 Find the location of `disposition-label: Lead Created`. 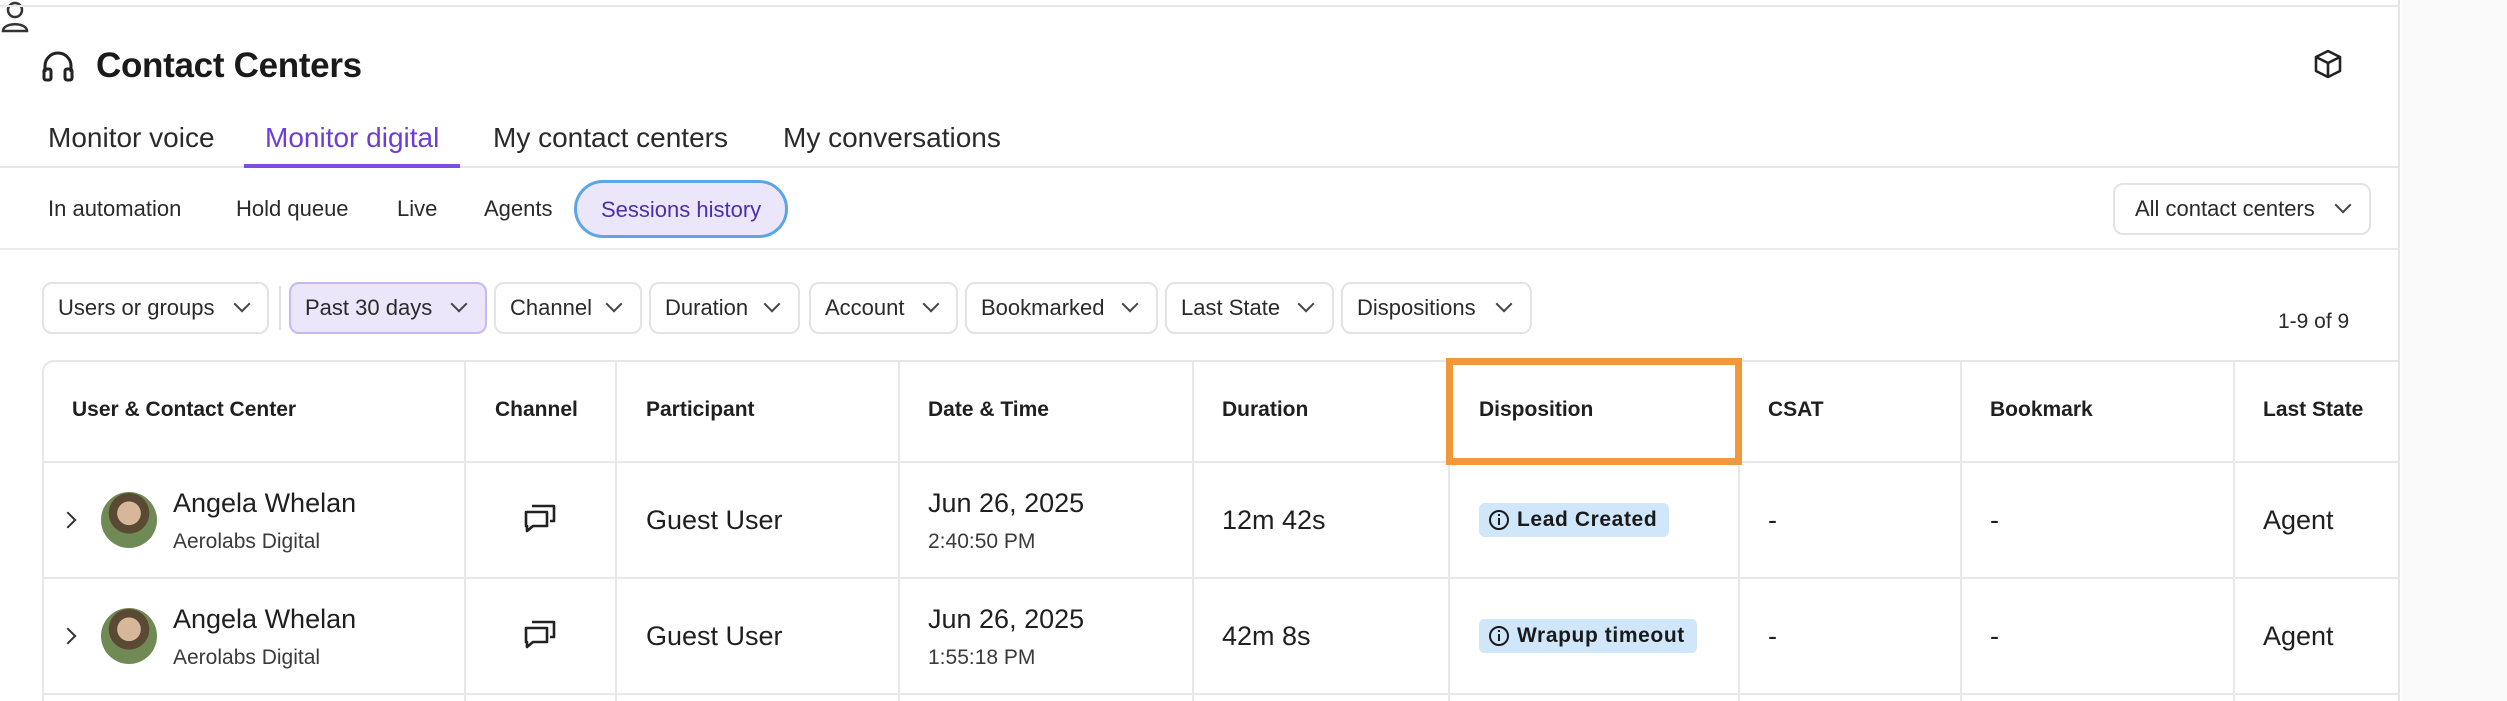

disposition-label: Lead Created is located at coordinates (1587, 519).